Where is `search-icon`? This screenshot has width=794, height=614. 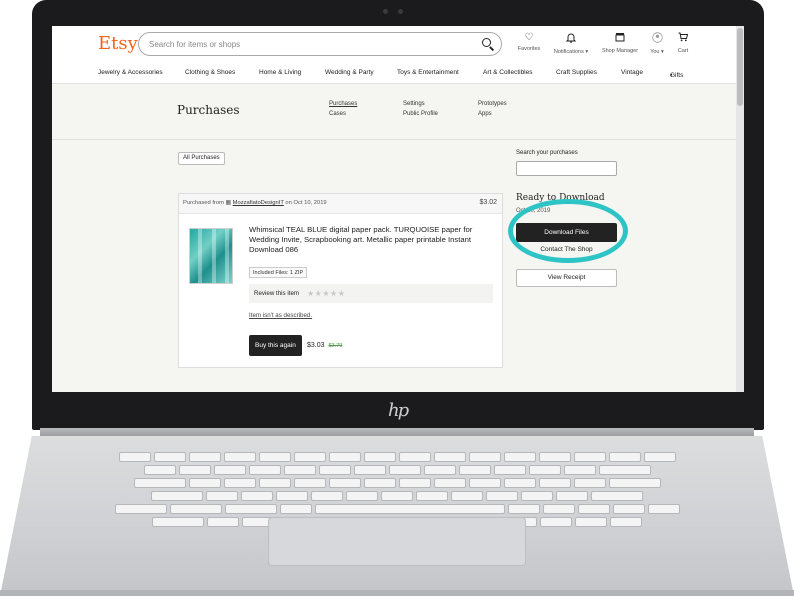
search-icon is located at coordinates (488, 44).